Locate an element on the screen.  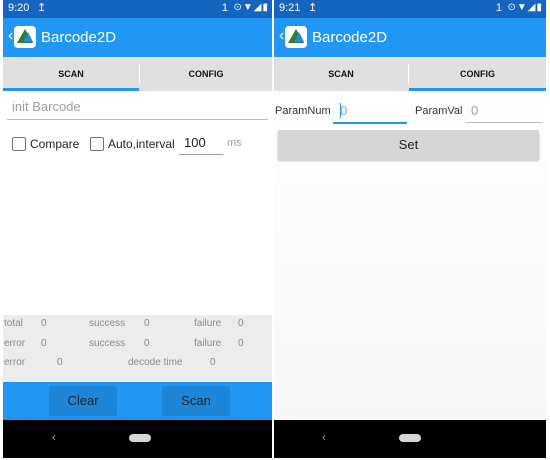
status-bar: 9:21 ↥ 1 ⊙▼◢▮ is located at coordinates (410, 9).